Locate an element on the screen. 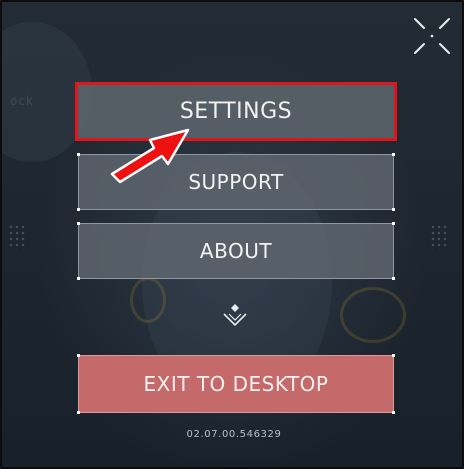 This screenshot has width=464, height=469. exit-to-desktop-button: EXIT TO DESKTOP is located at coordinates (236, 384).